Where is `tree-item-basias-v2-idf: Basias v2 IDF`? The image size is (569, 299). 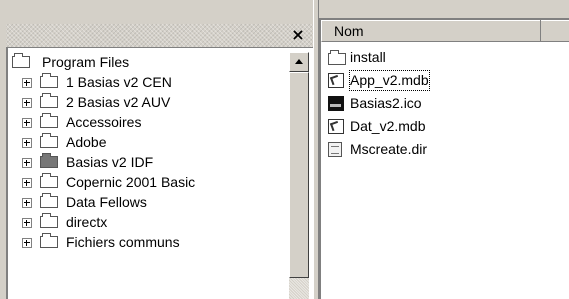 tree-item-basias-v2-idf: Basias v2 IDF is located at coordinates (148, 162).